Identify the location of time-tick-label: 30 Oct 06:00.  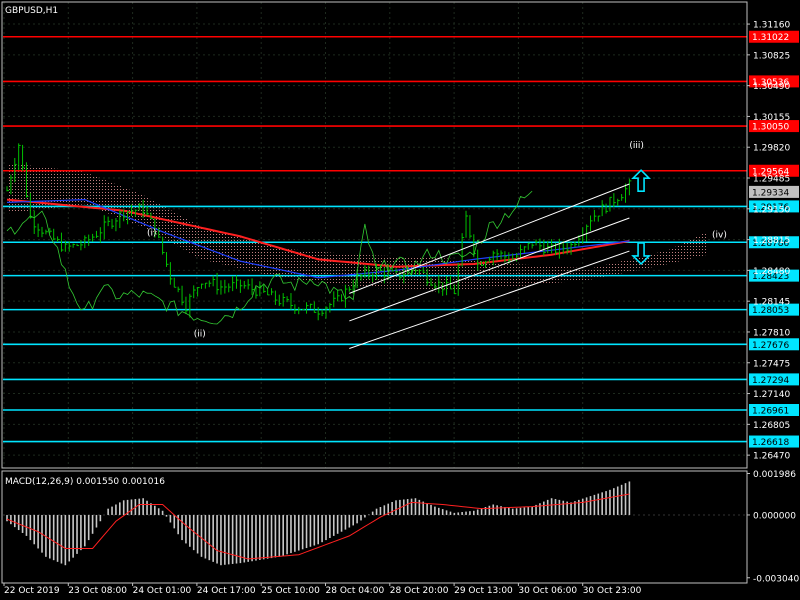
(547, 591).